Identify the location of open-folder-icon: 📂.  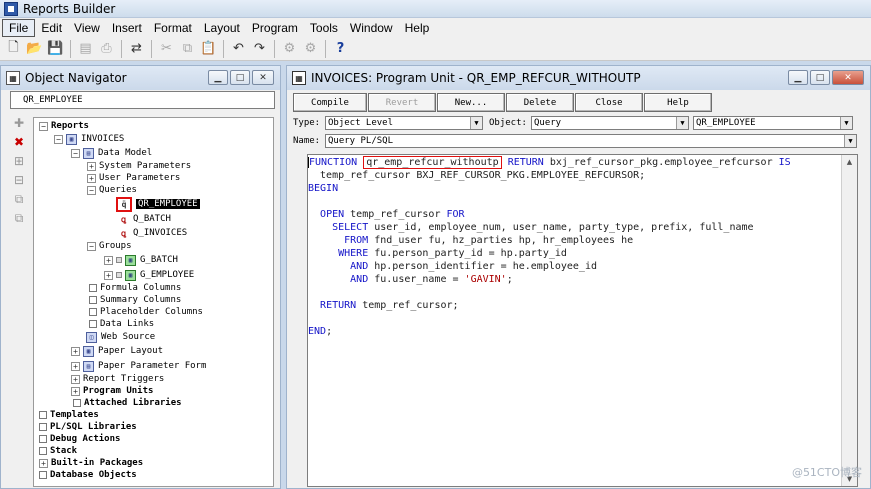
(34, 49).